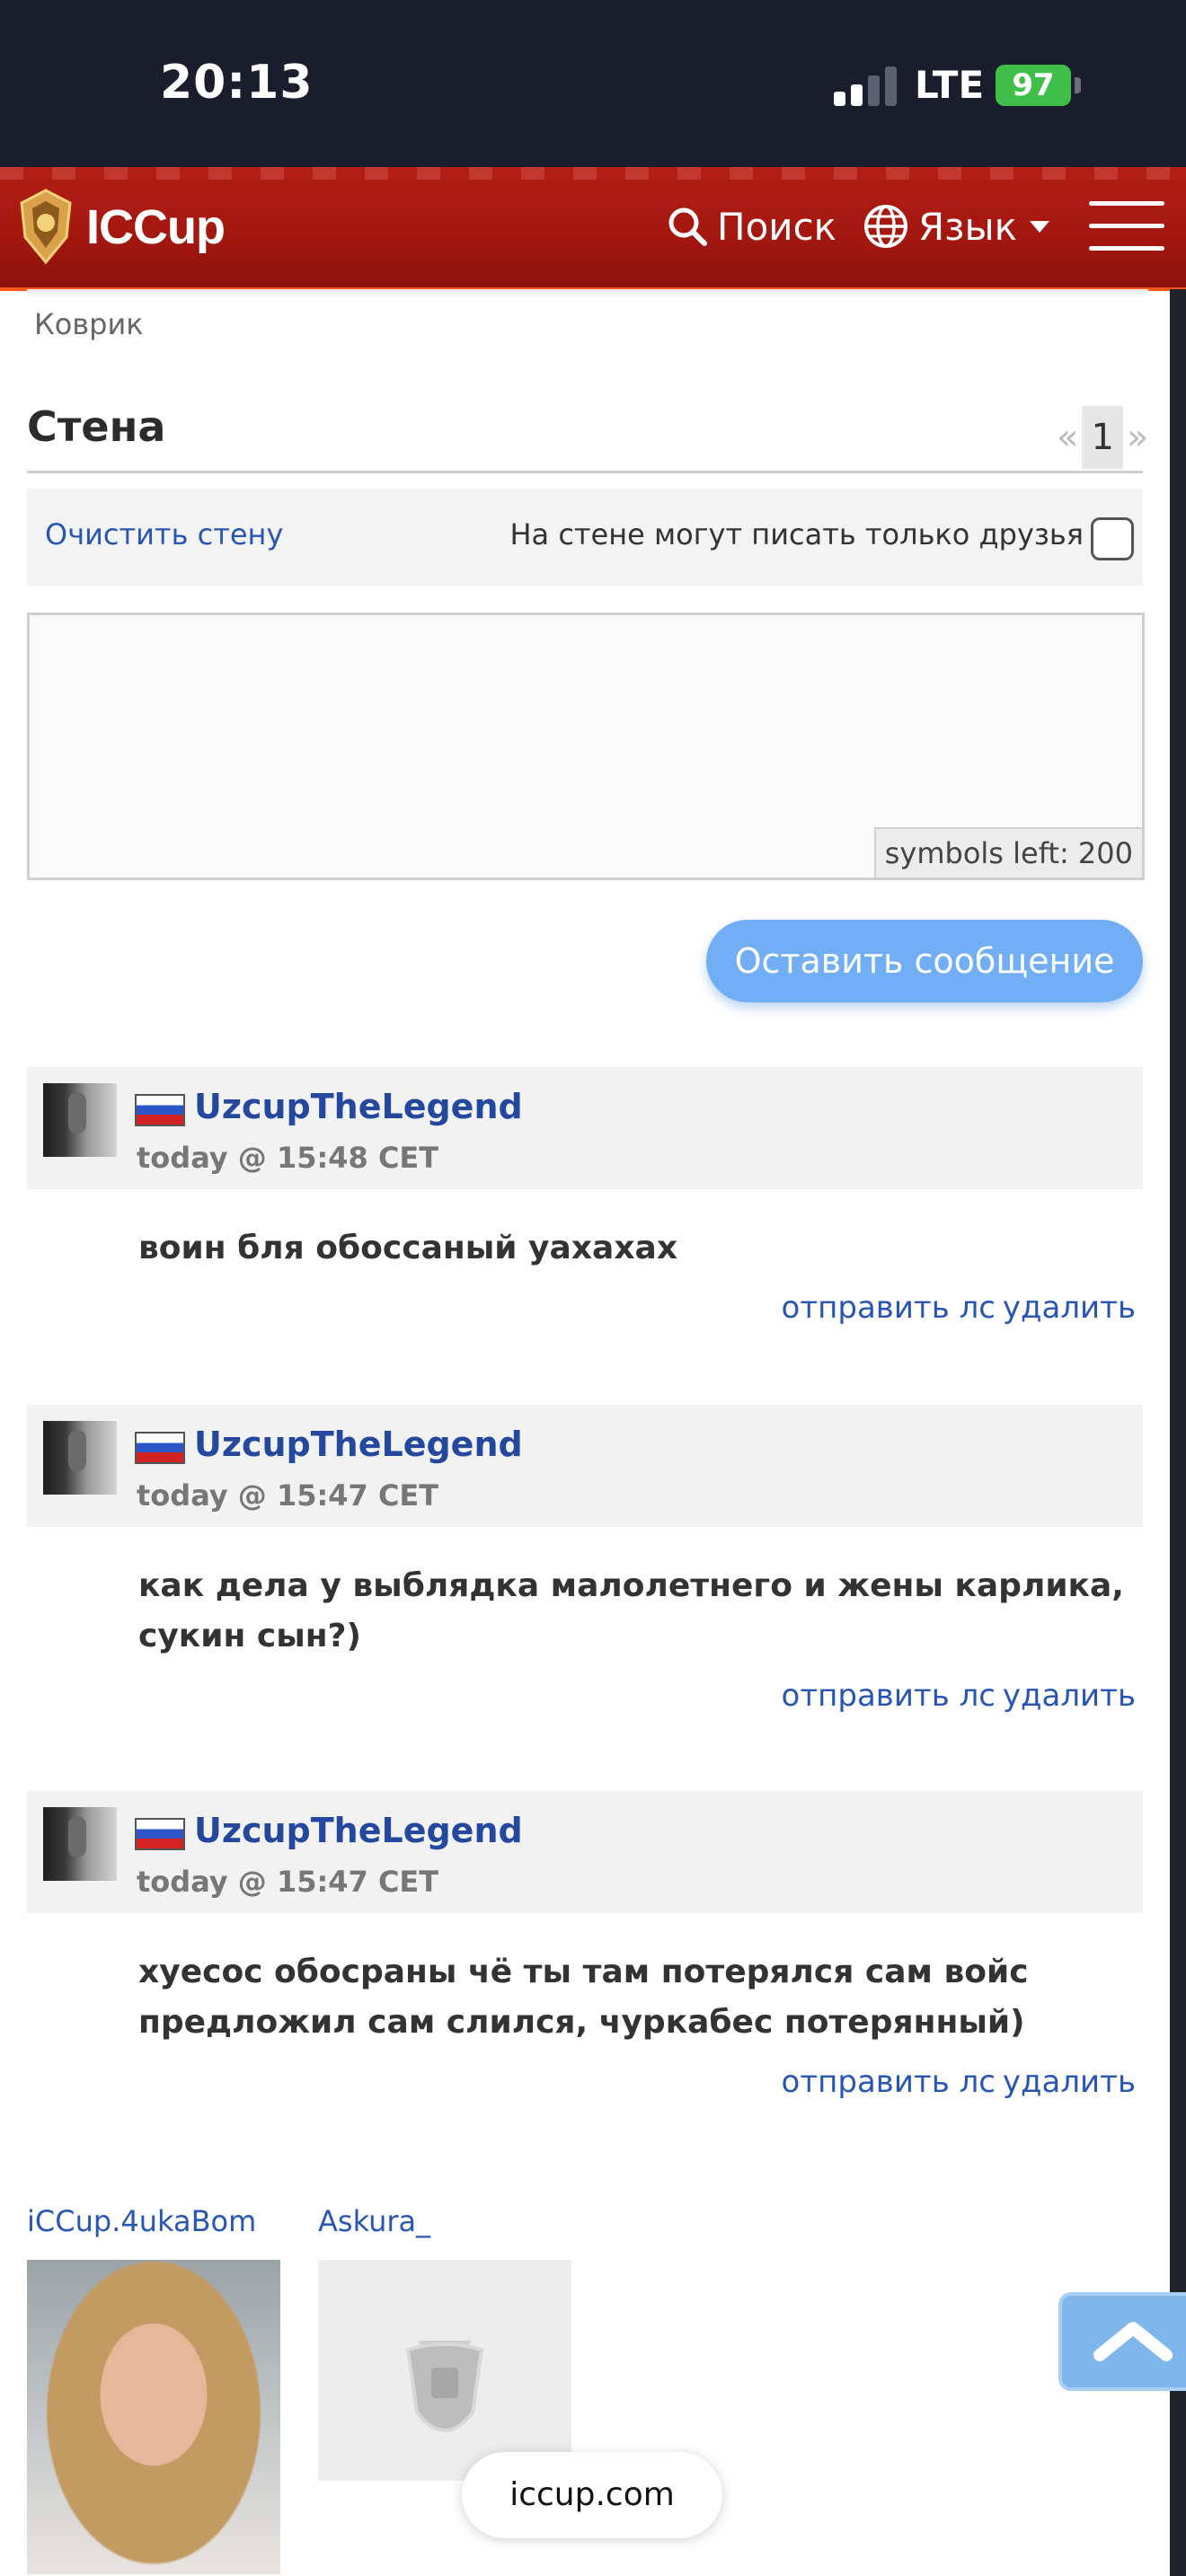 The width and height of the screenshot is (1186, 2576). What do you see at coordinates (1112, 538) in the screenshot?
I see `friends-only-checkbox` at bounding box center [1112, 538].